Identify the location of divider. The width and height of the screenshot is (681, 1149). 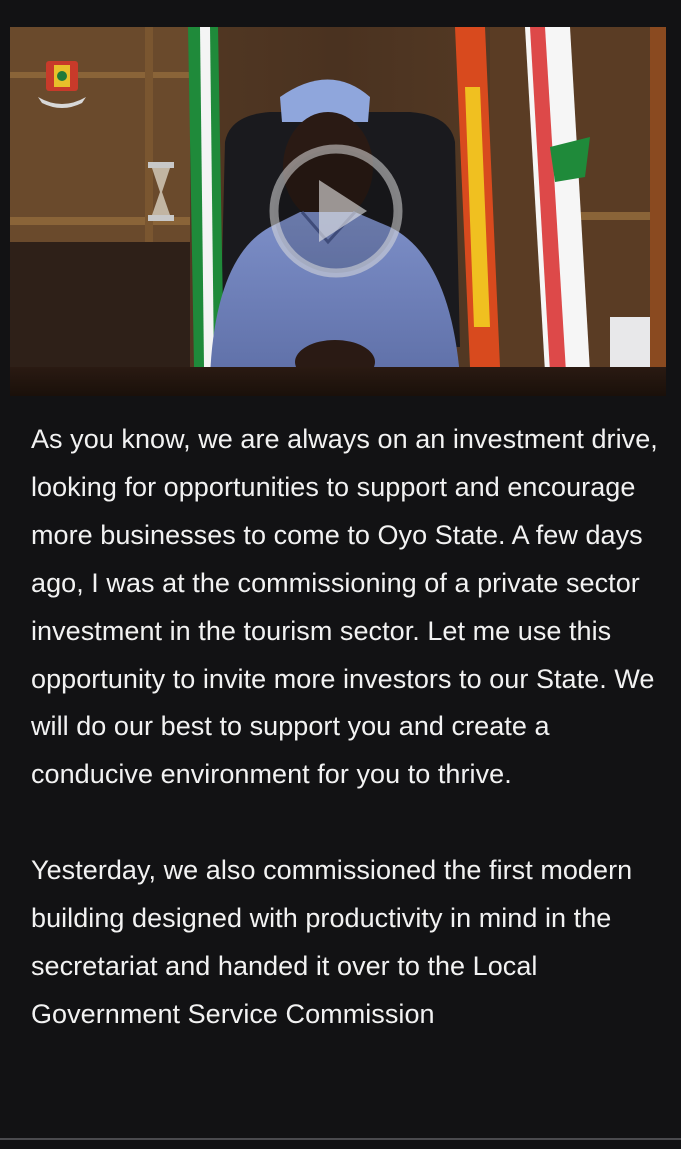
(340, 1139).